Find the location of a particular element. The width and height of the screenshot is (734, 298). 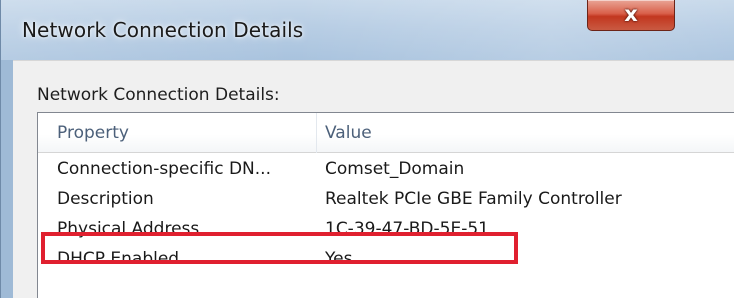

row-value: Comset_Domain is located at coordinates (395, 169).